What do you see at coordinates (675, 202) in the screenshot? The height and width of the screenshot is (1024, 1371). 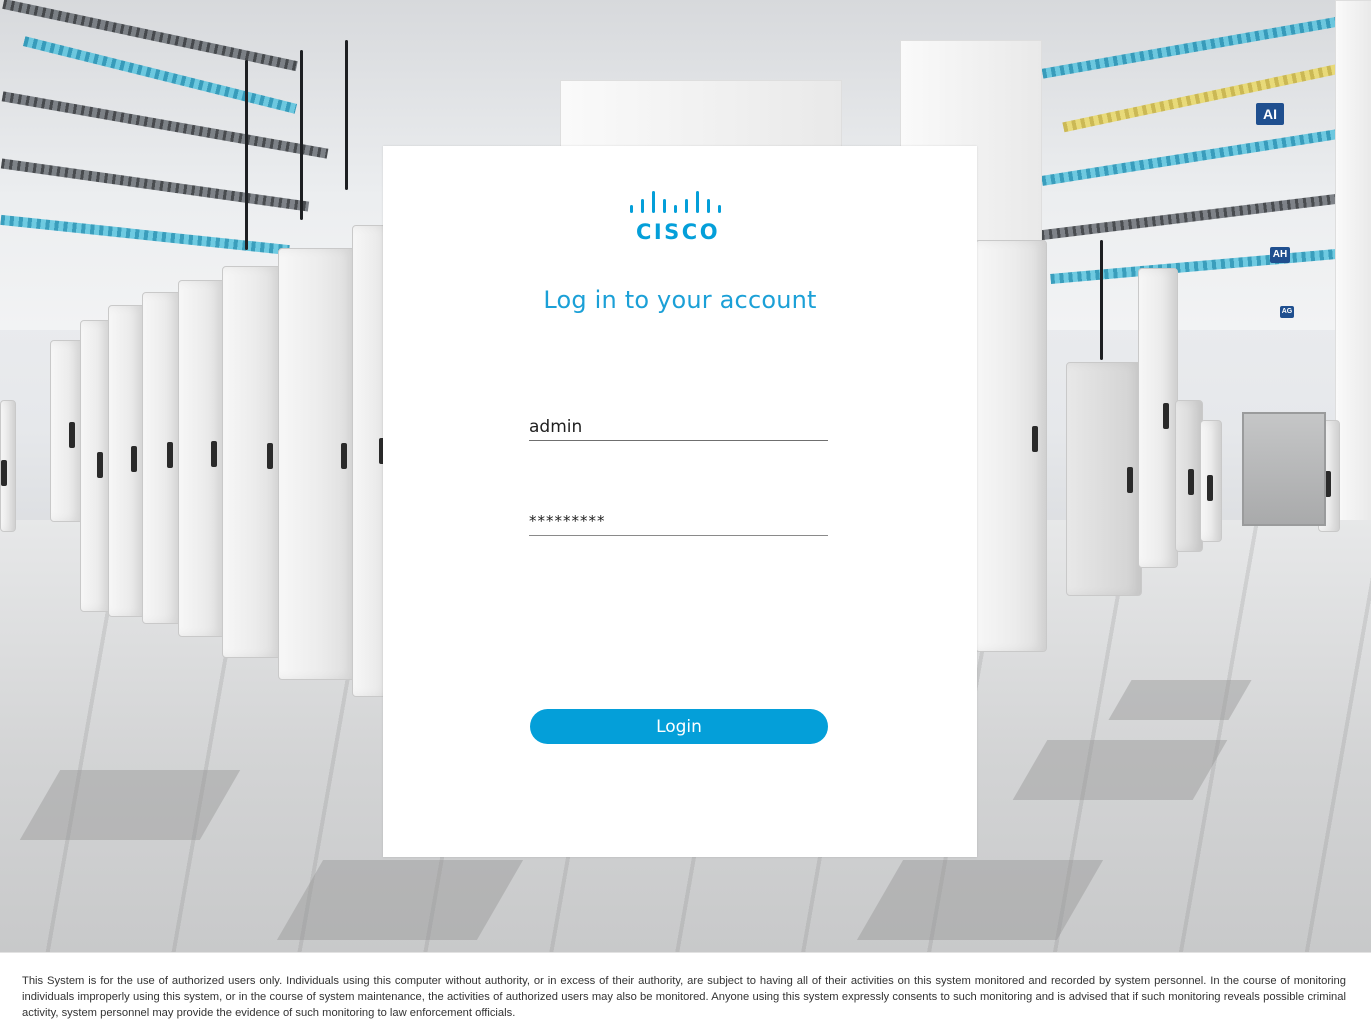 I see `cisco-logo-bars` at bounding box center [675, 202].